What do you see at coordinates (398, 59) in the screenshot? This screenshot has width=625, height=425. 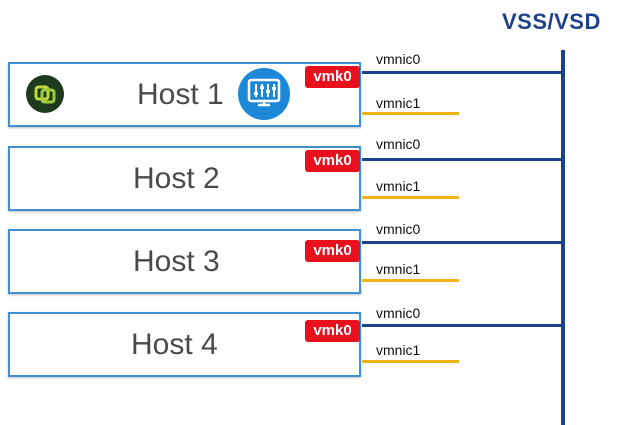 I see `vmnic0-label-host-1: vmnic0` at bounding box center [398, 59].